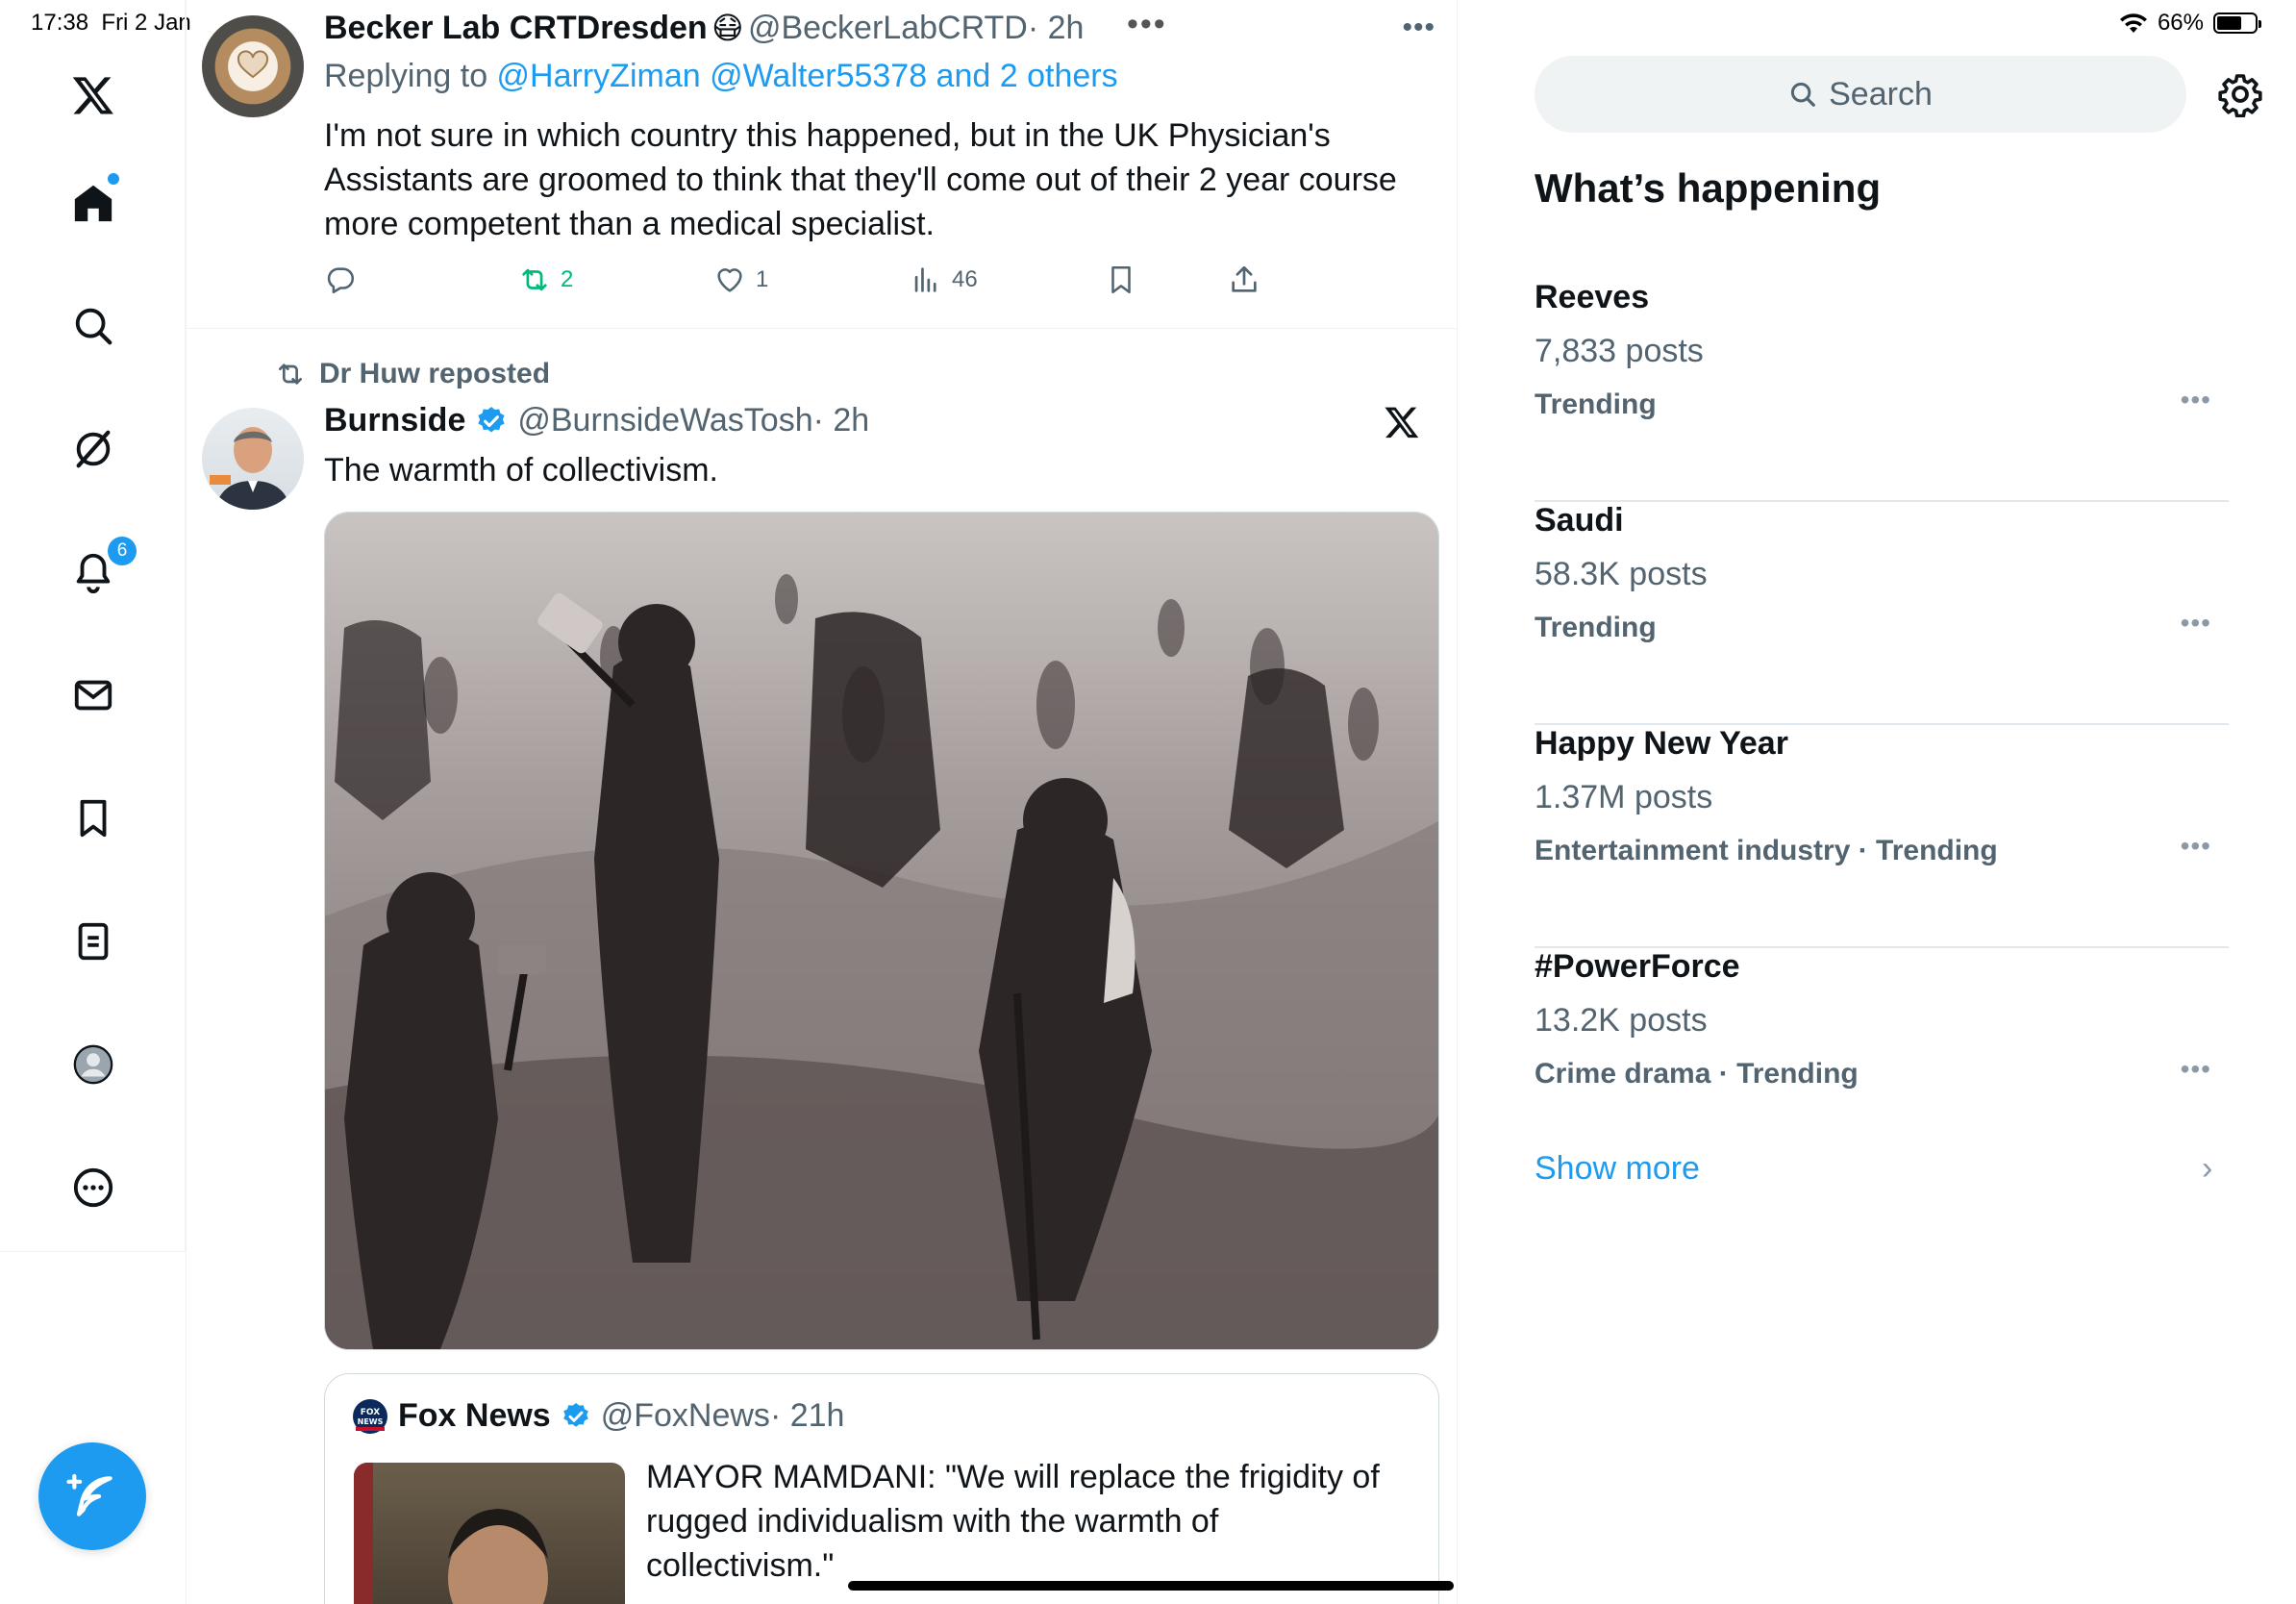  Describe the element at coordinates (100, 569) in the screenshot. I see `notifications-bell-icon: 6` at that location.